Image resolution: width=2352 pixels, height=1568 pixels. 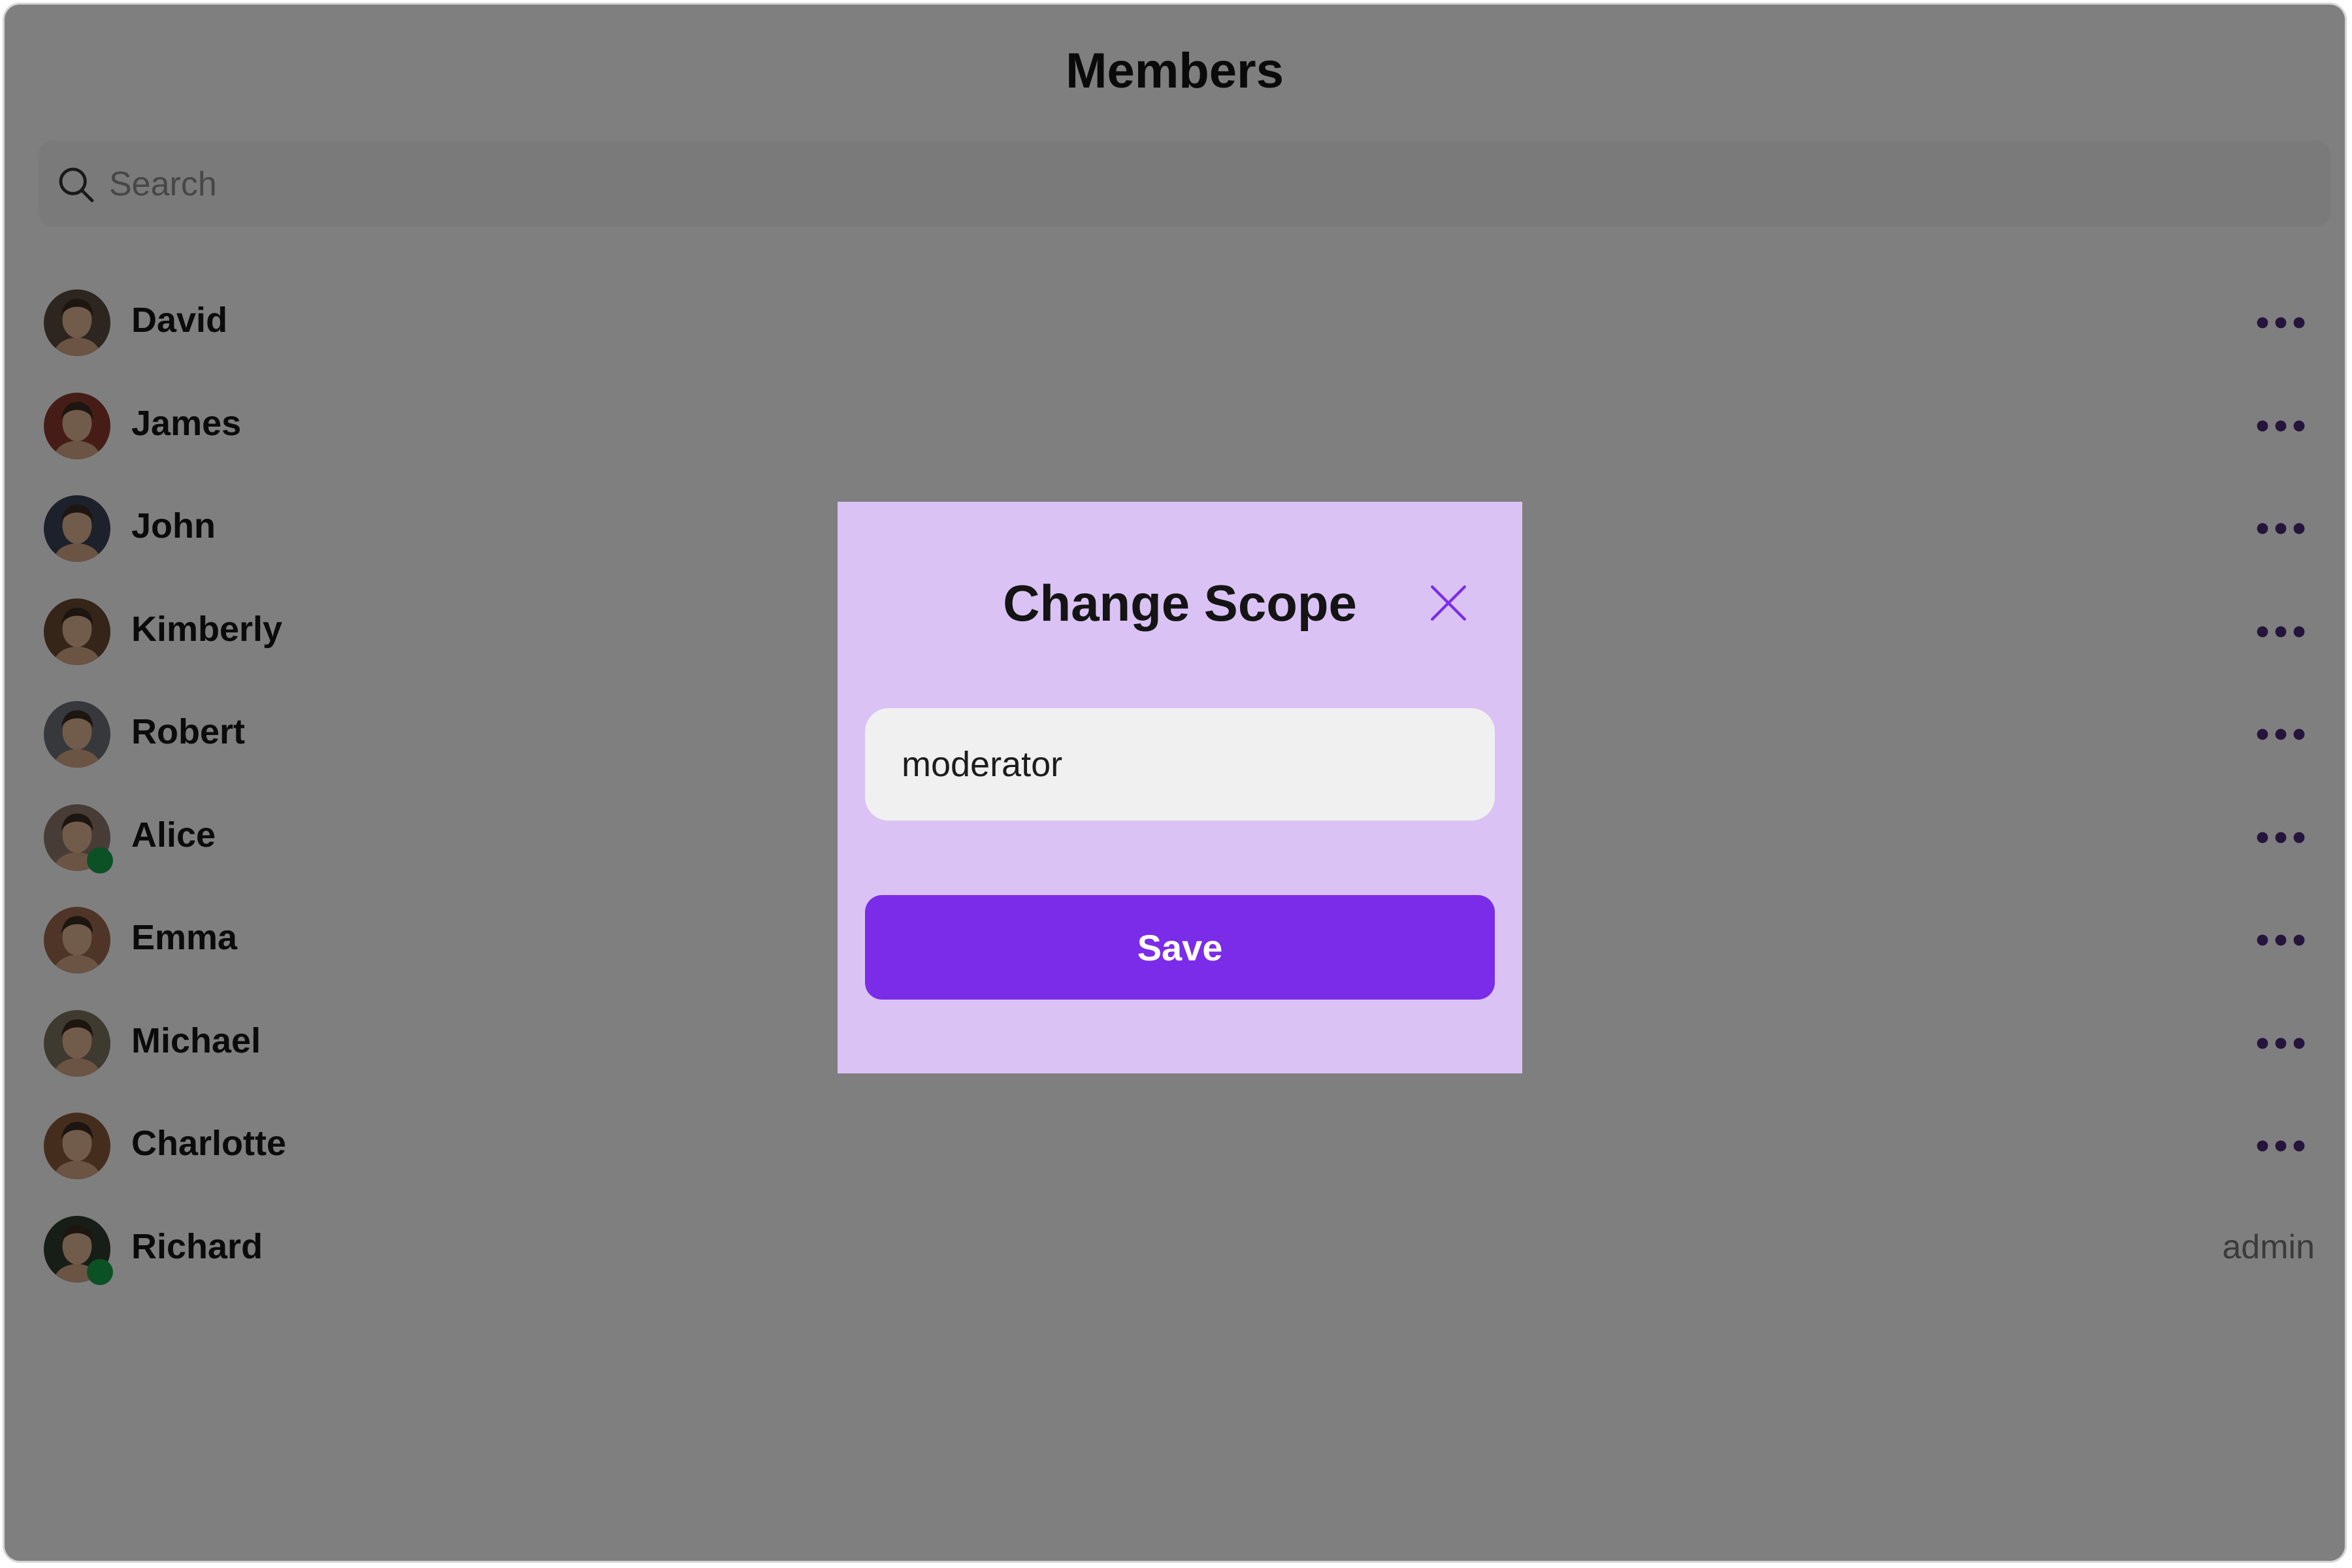 What do you see at coordinates (1448, 603) in the screenshot?
I see `close-icon` at bounding box center [1448, 603].